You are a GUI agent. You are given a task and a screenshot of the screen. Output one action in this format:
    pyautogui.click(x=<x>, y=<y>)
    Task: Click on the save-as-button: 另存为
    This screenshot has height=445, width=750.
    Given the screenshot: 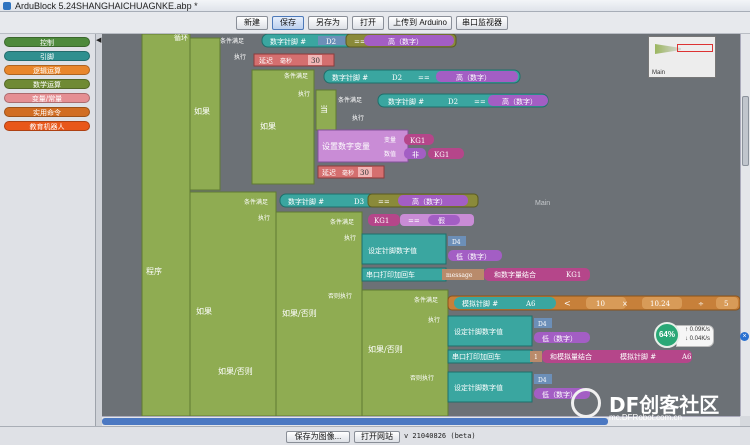 What is the action you would take?
    pyautogui.click(x=328, y=23)
    